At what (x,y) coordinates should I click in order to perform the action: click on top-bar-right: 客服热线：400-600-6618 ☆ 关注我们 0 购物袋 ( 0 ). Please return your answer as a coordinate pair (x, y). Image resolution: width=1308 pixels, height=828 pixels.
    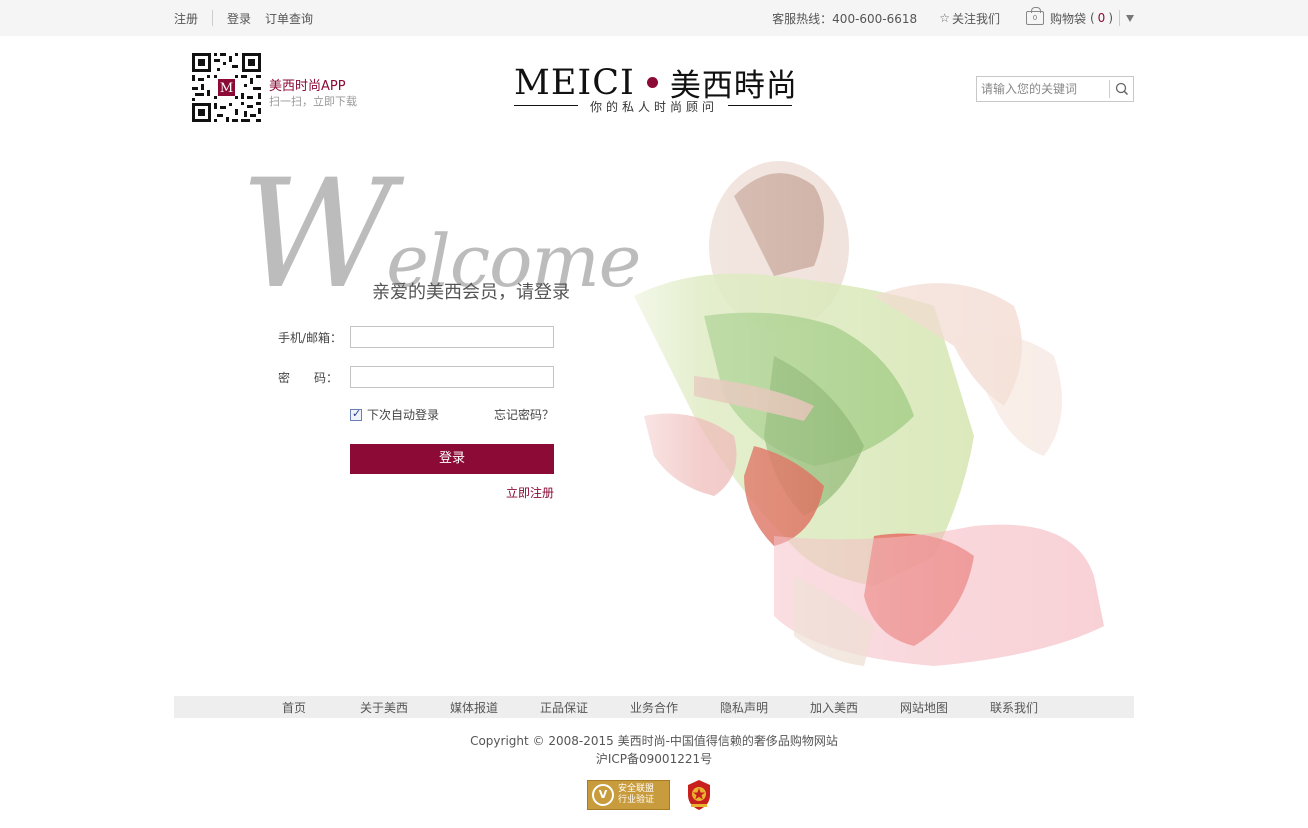
    Looking at the image, I should click on (953, 18).